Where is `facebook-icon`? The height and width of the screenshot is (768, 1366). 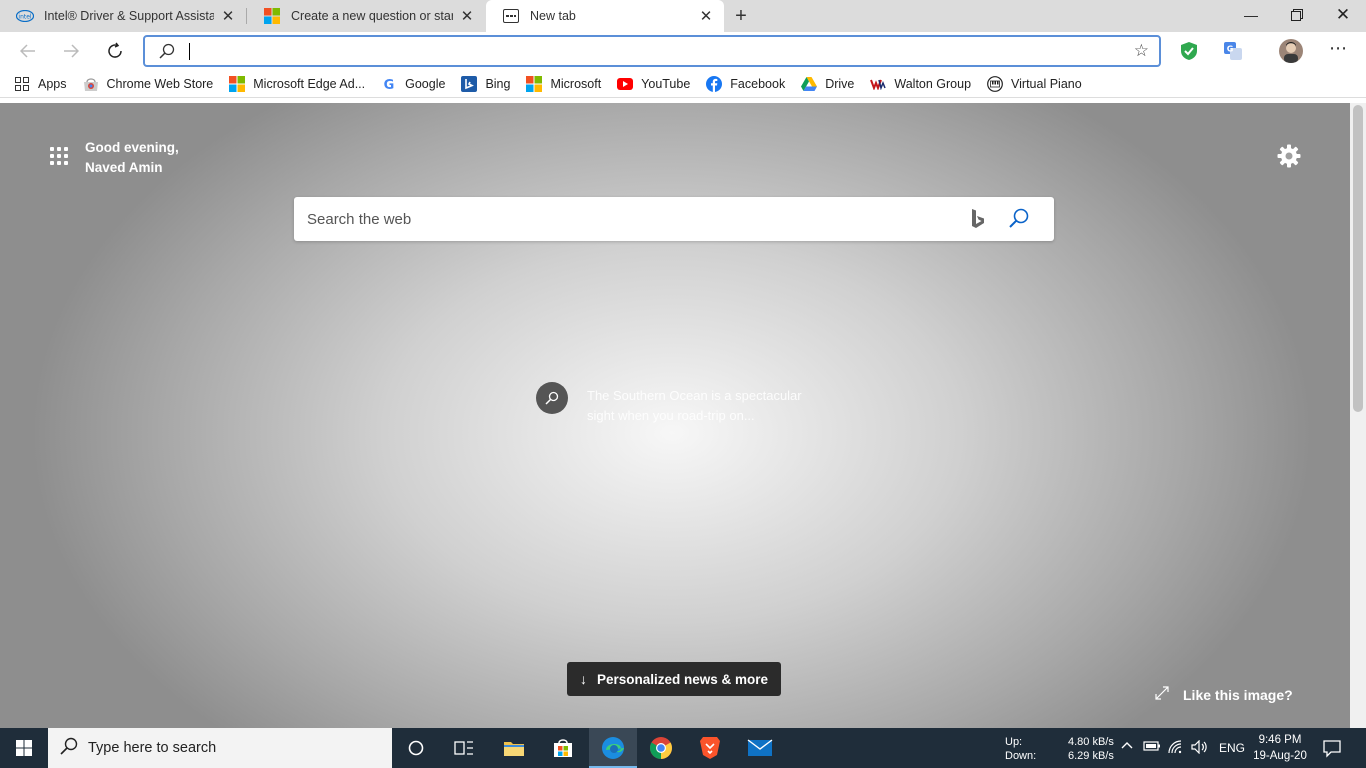
facebook-icon is located at coordinates (714, 83).